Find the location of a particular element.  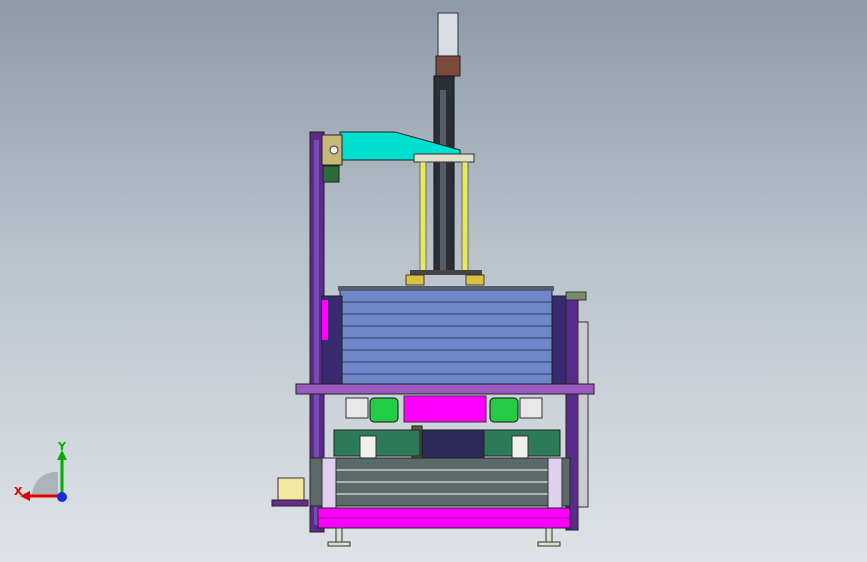

guide-rod-right is located at coordinates (465, 217).